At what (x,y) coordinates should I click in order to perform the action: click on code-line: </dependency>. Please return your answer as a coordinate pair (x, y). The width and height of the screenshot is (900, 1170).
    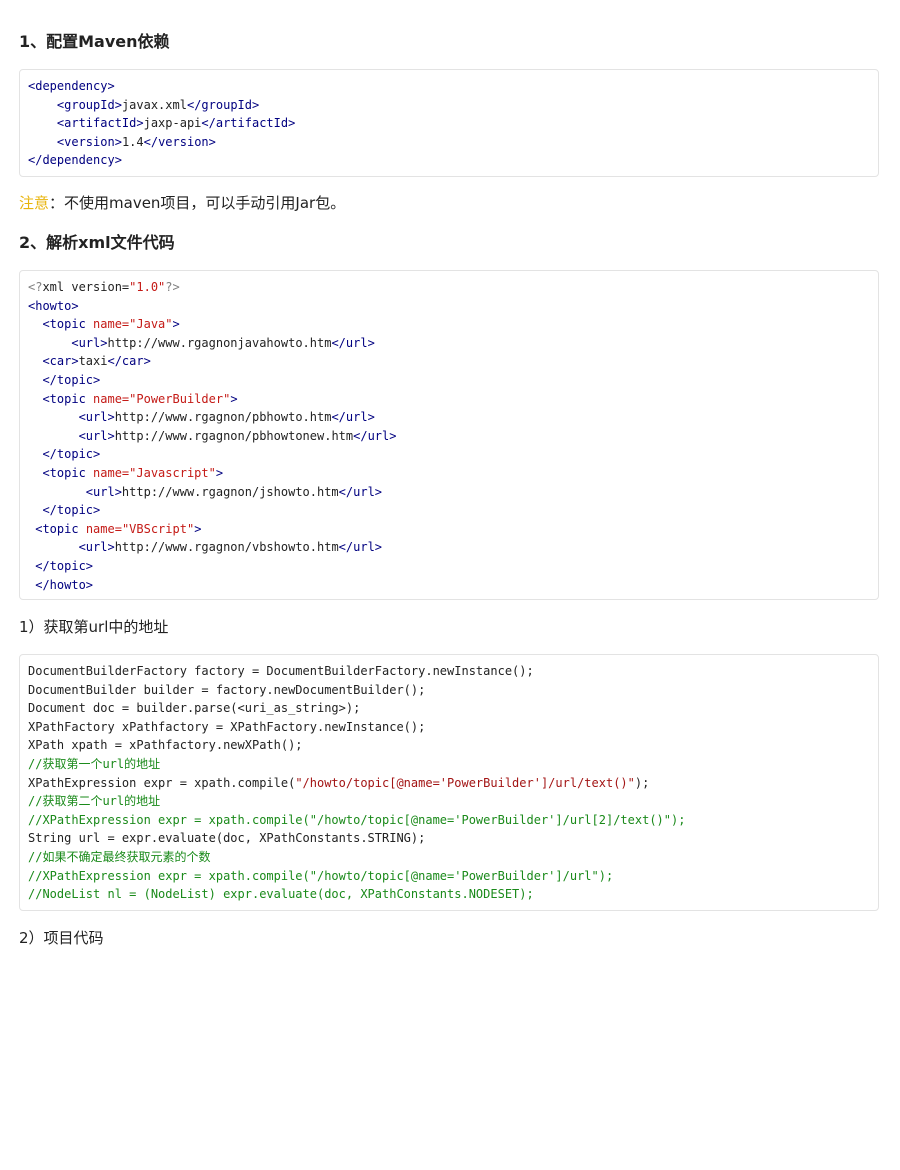
    Looking at the image, I should click on (75, 160).